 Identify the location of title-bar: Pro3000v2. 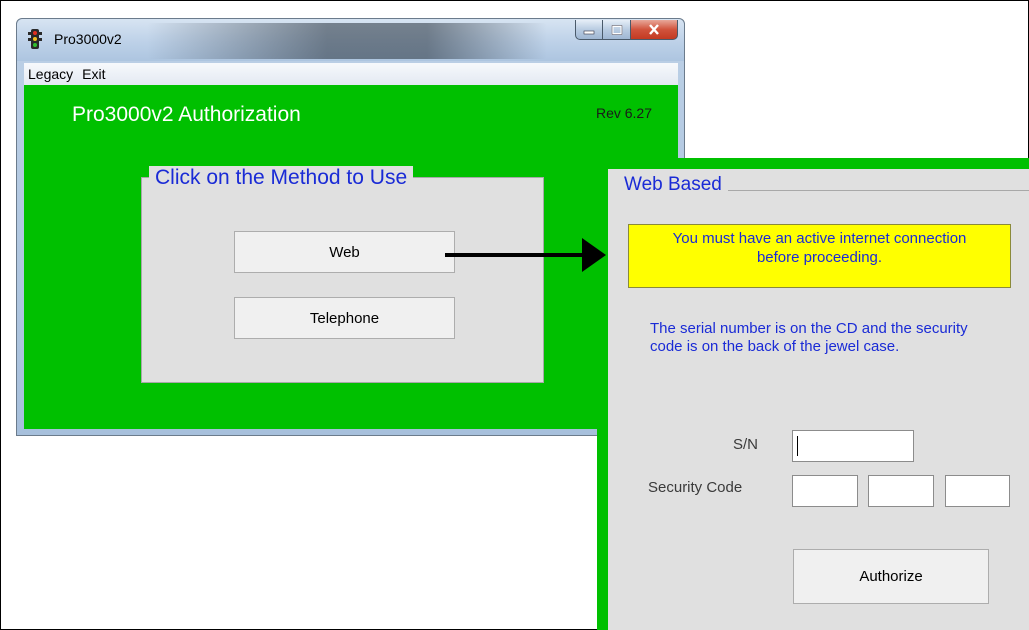
(350, 40).